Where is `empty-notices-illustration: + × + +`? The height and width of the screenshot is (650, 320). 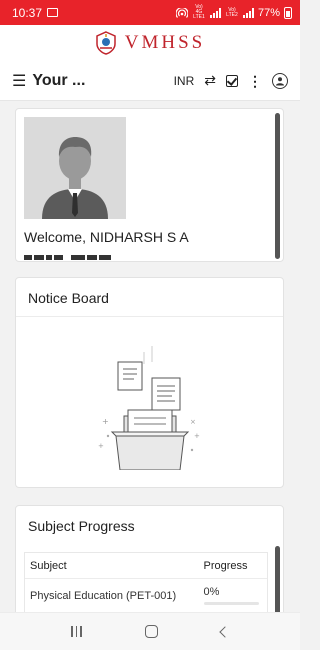
empty-notices-illustration: + × + + is located at coordinates (149, 408).